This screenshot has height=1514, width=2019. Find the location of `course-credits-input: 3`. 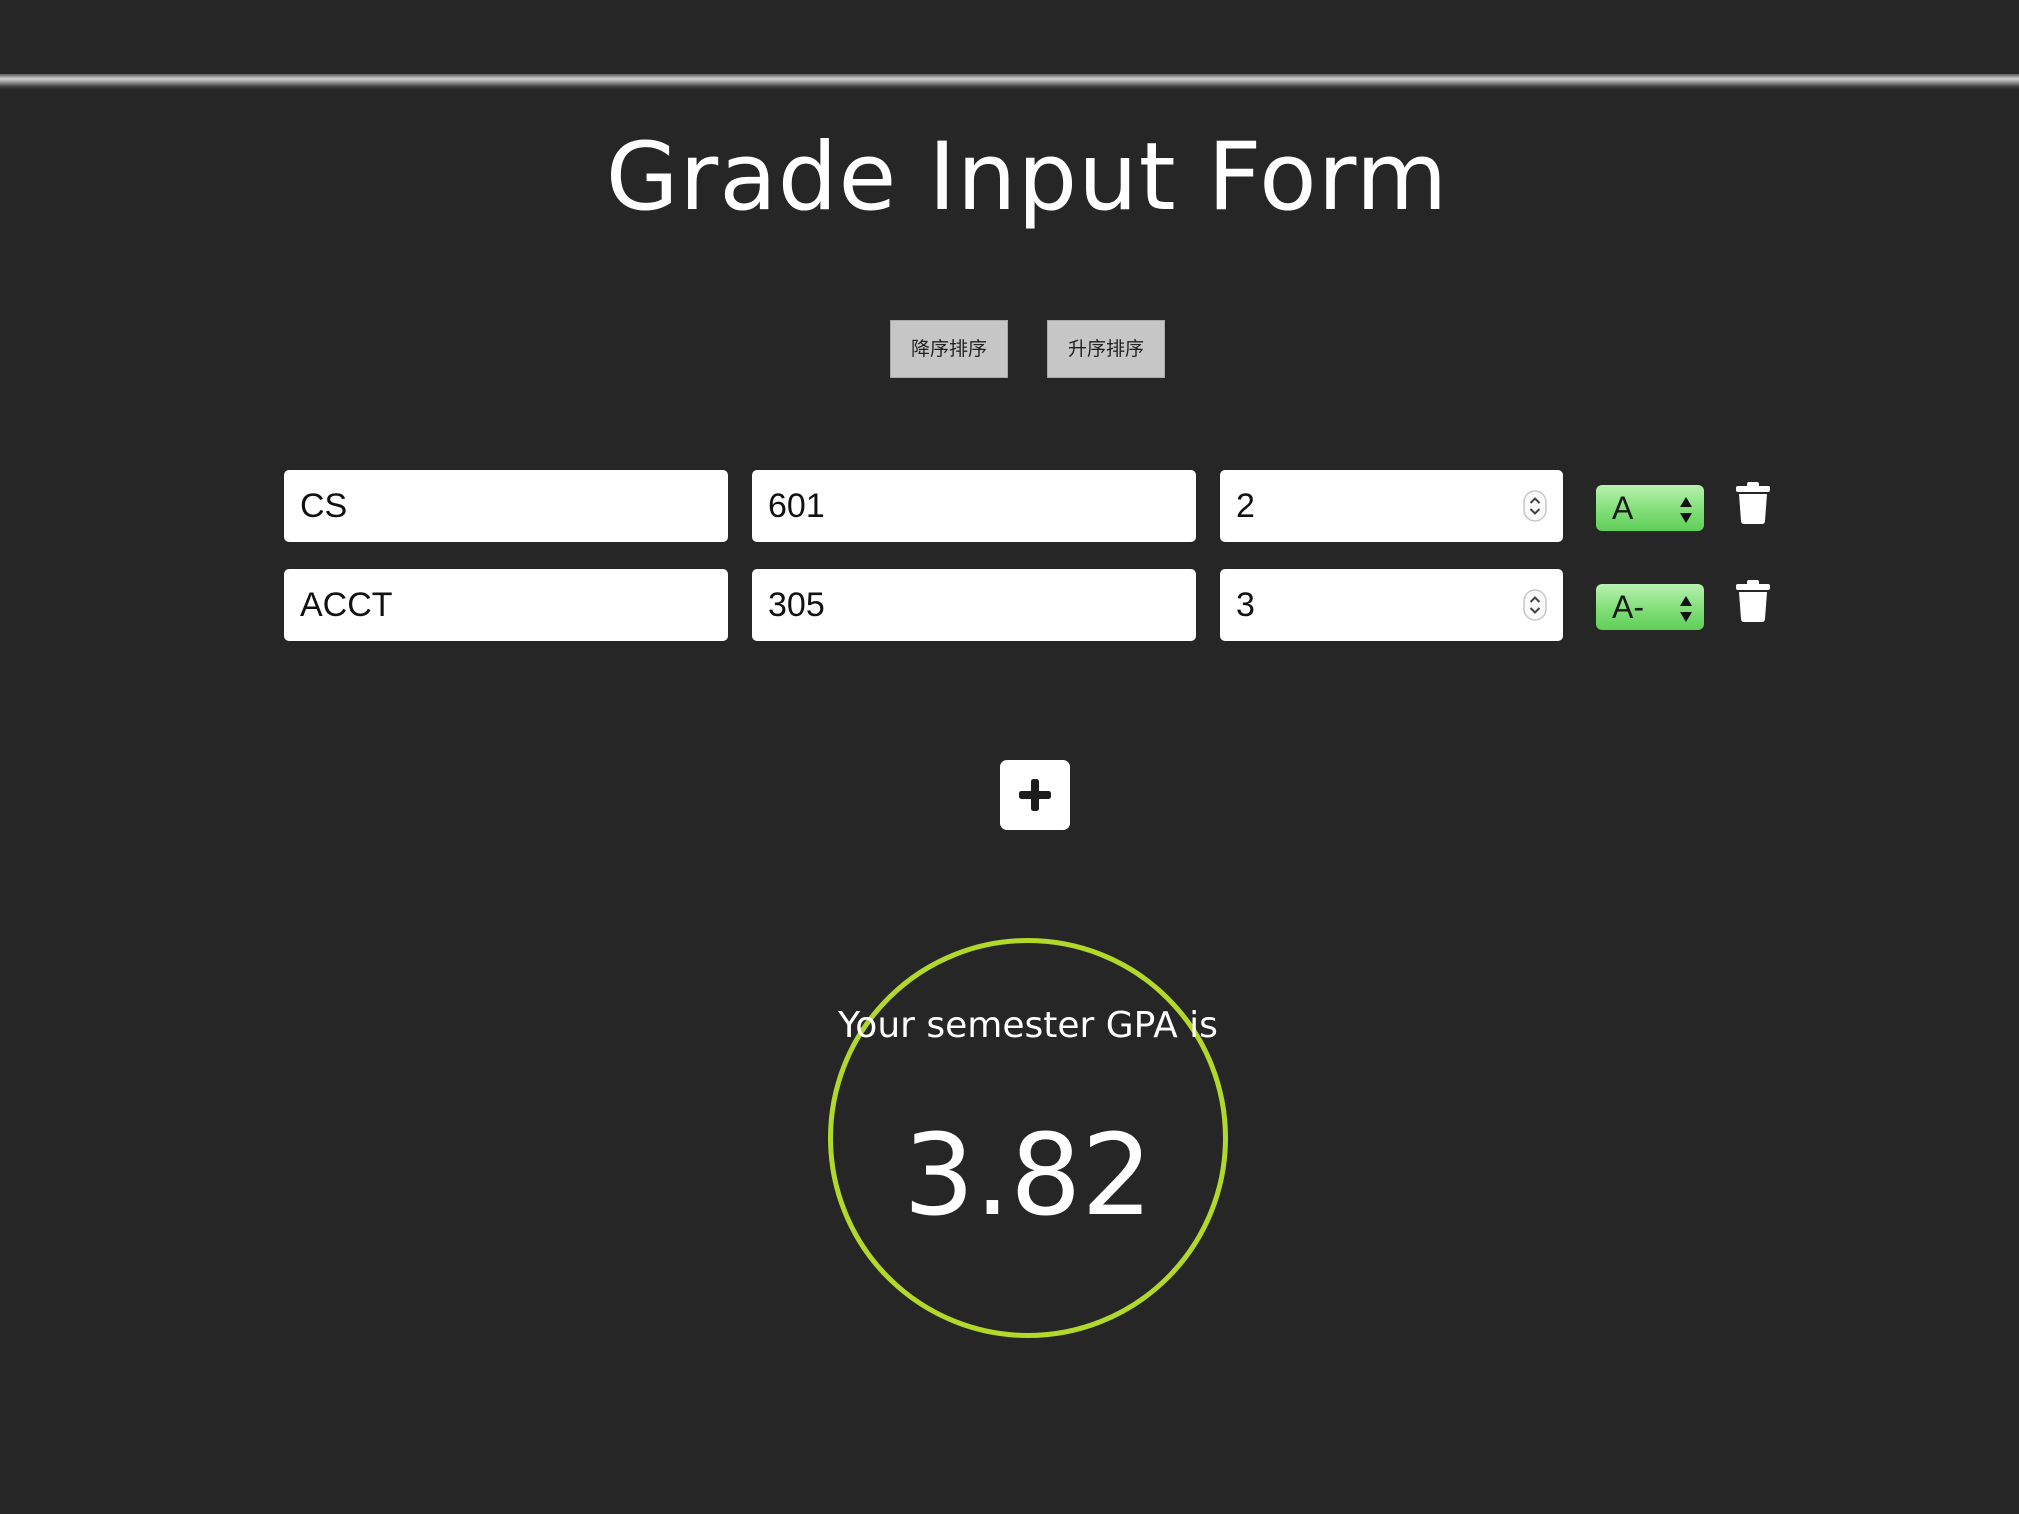

course-credits-input: 3 is located at coordinates (1391, 605).